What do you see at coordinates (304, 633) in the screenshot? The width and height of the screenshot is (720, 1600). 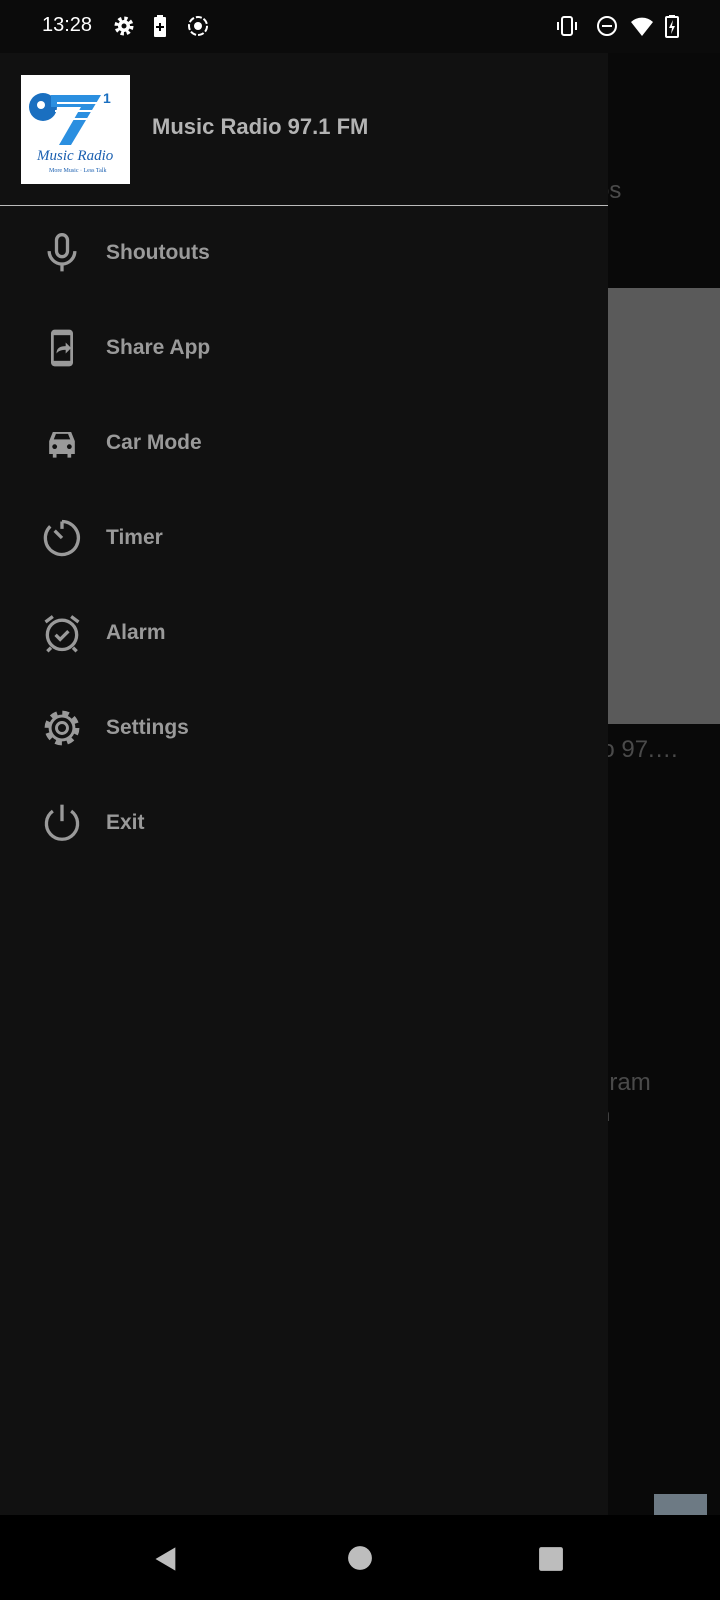 I see `drawer-item-alarm: Alarm` at bounding box center [304, 633].